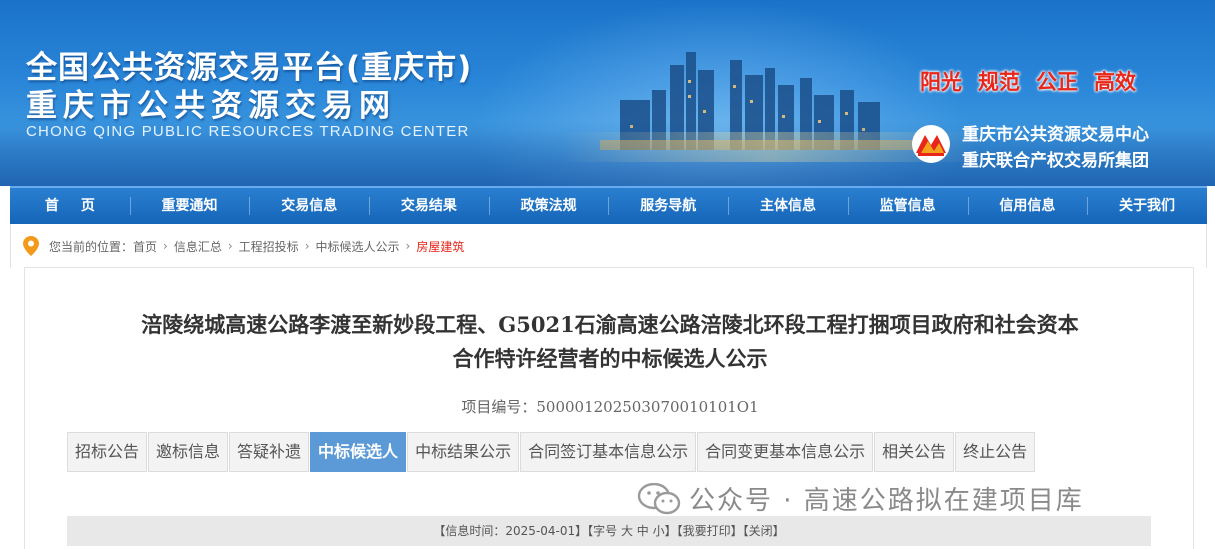 The width and height of the screenshot is (1215, 549). I want to click on nav-item-entity-info: 主体信息, so click(788, 206).